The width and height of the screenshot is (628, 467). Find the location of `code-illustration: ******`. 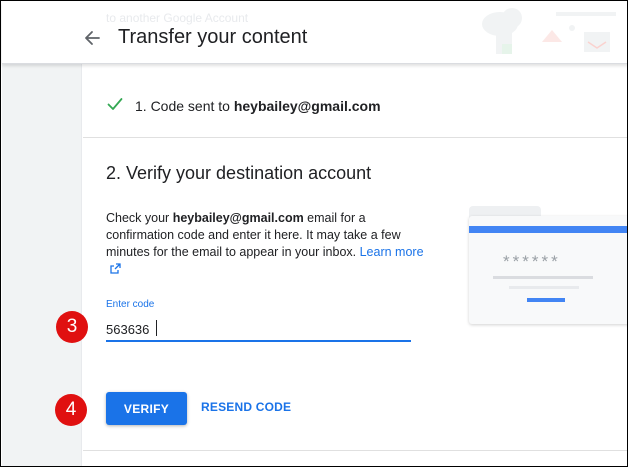

code-illustration: ****** is located at coordinates (548, 265).